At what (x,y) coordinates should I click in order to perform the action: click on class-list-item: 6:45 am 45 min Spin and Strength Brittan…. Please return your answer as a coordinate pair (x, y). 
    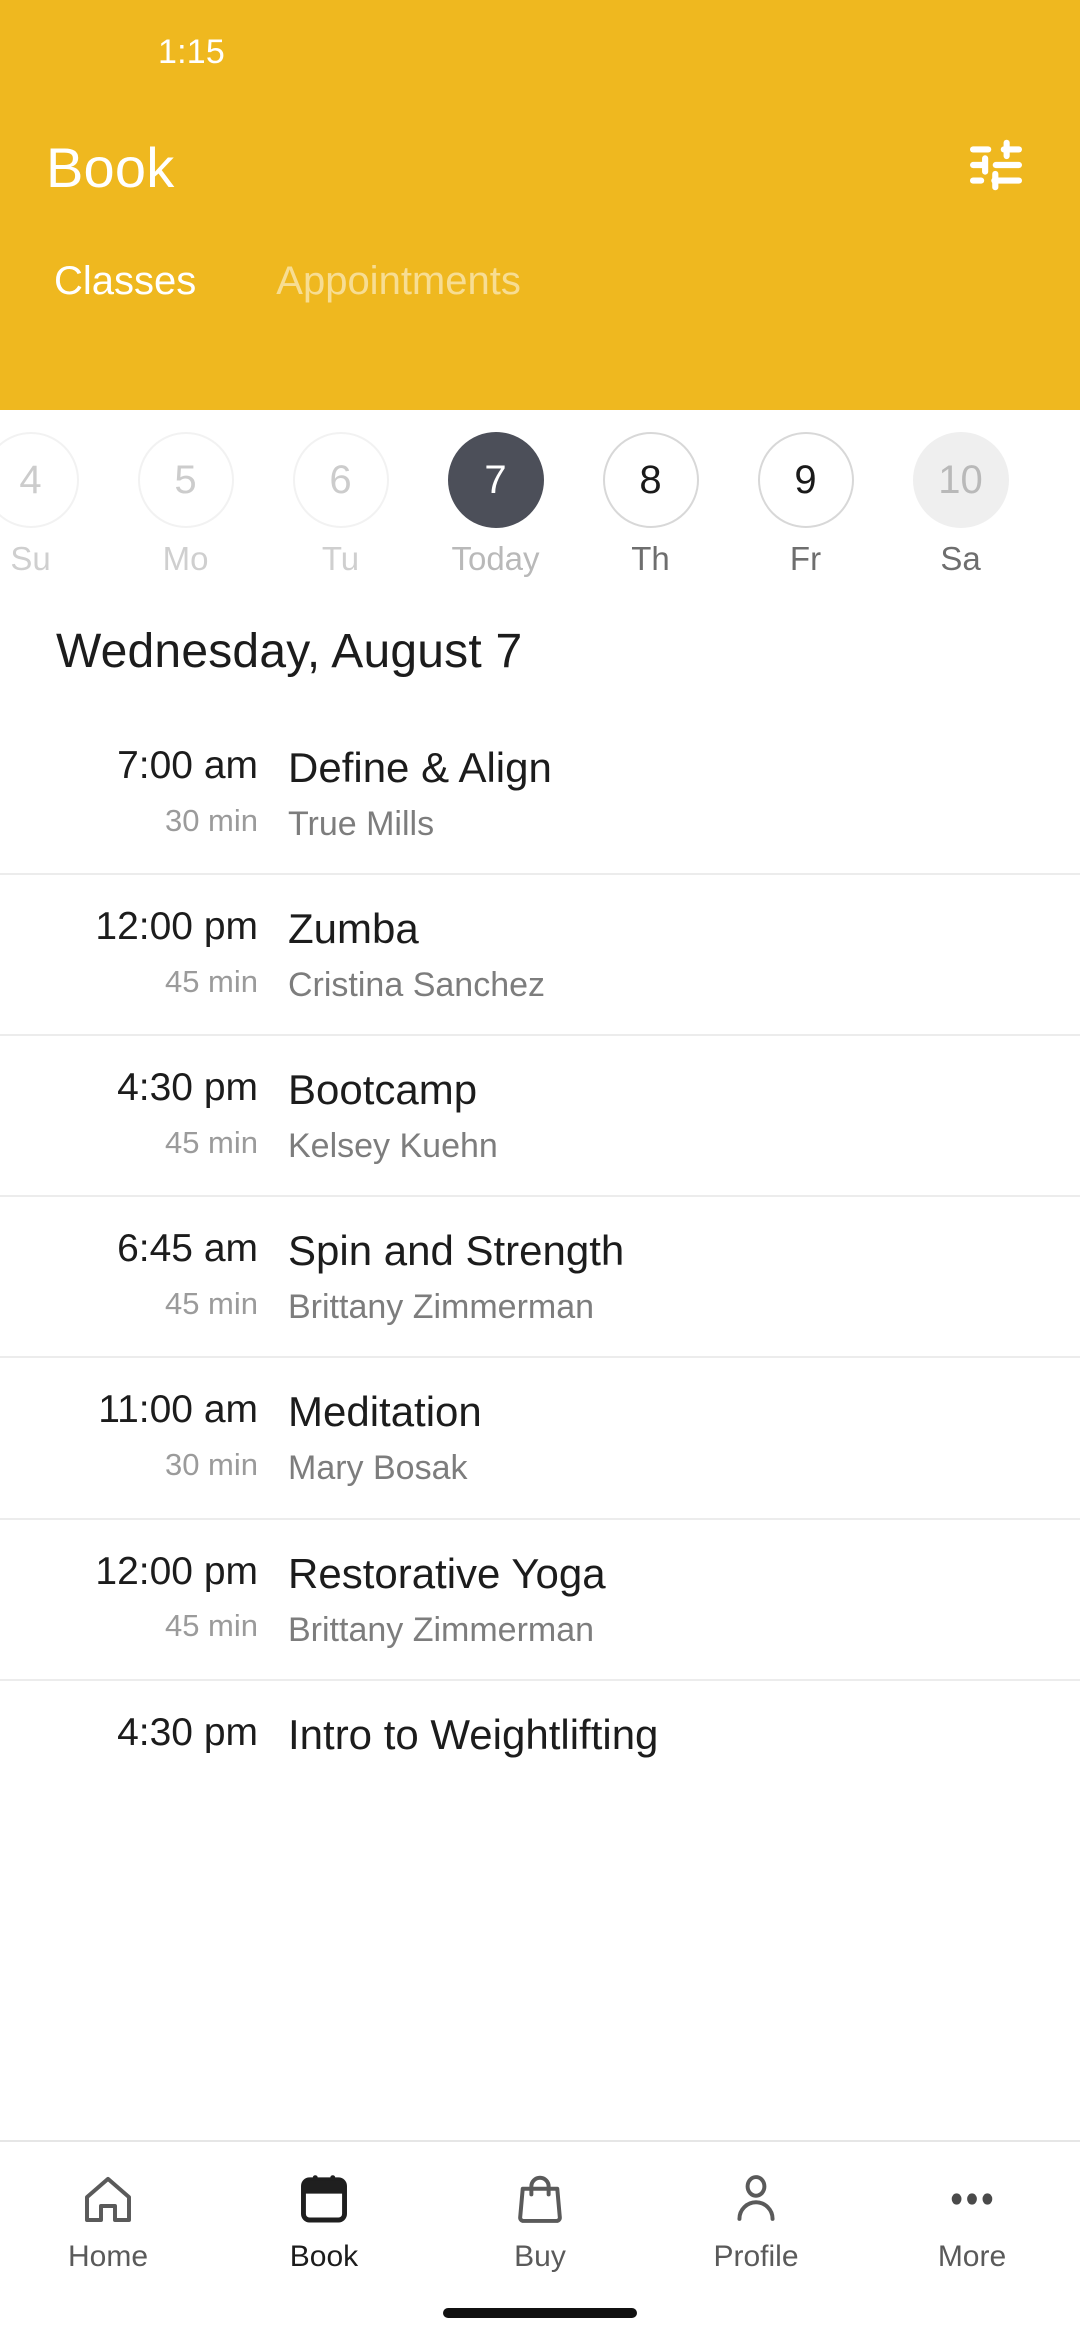
    Looking at the image, I should click on (540, 1275).